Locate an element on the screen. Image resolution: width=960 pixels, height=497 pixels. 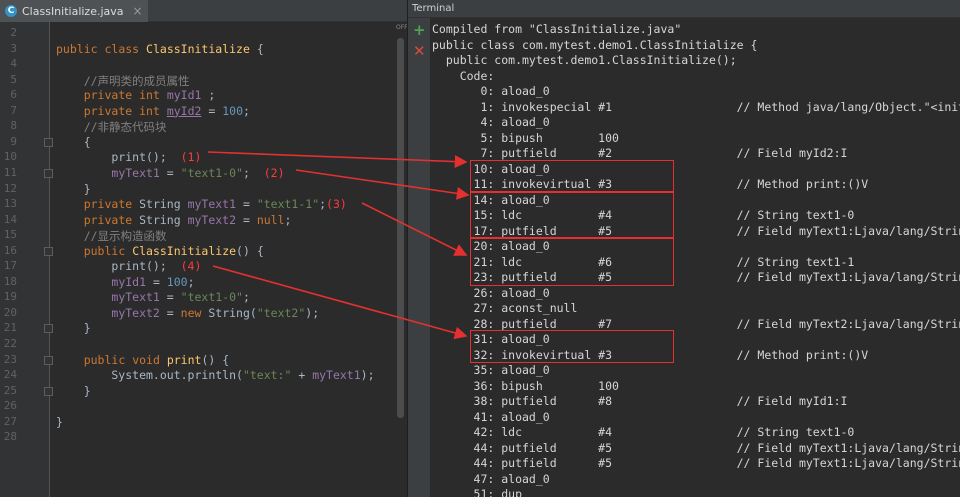
terminal-line: 5: bipush 100 is located at coordinates (525, 137).